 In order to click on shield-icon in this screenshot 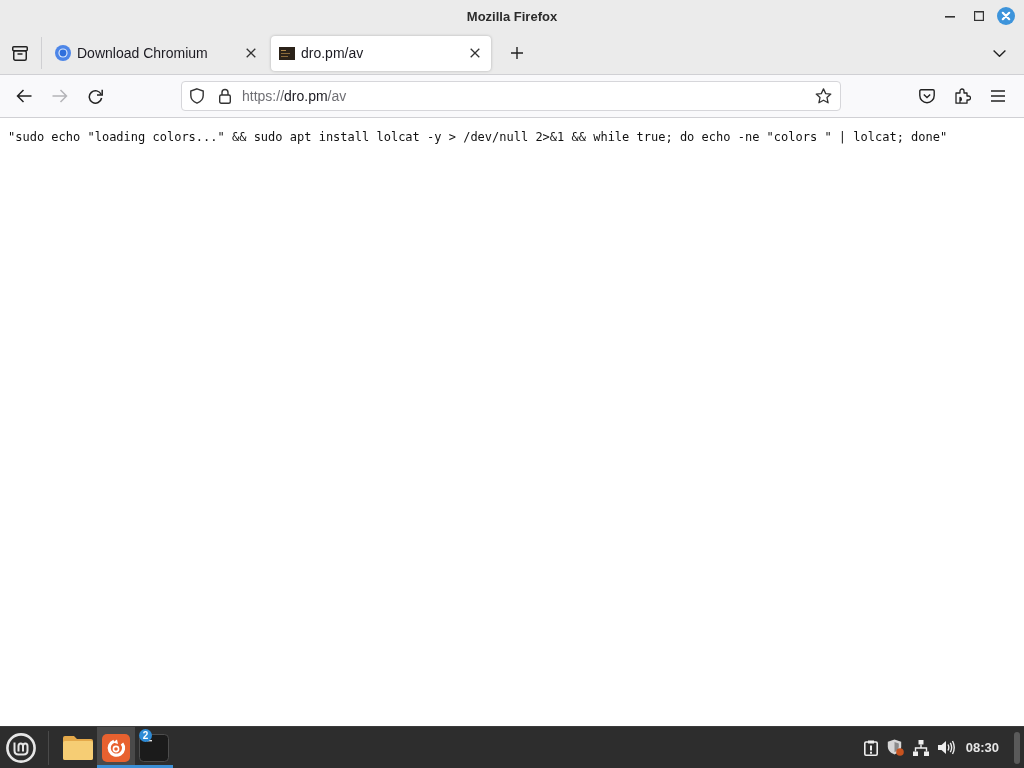, I will do `click(197, 96)`.